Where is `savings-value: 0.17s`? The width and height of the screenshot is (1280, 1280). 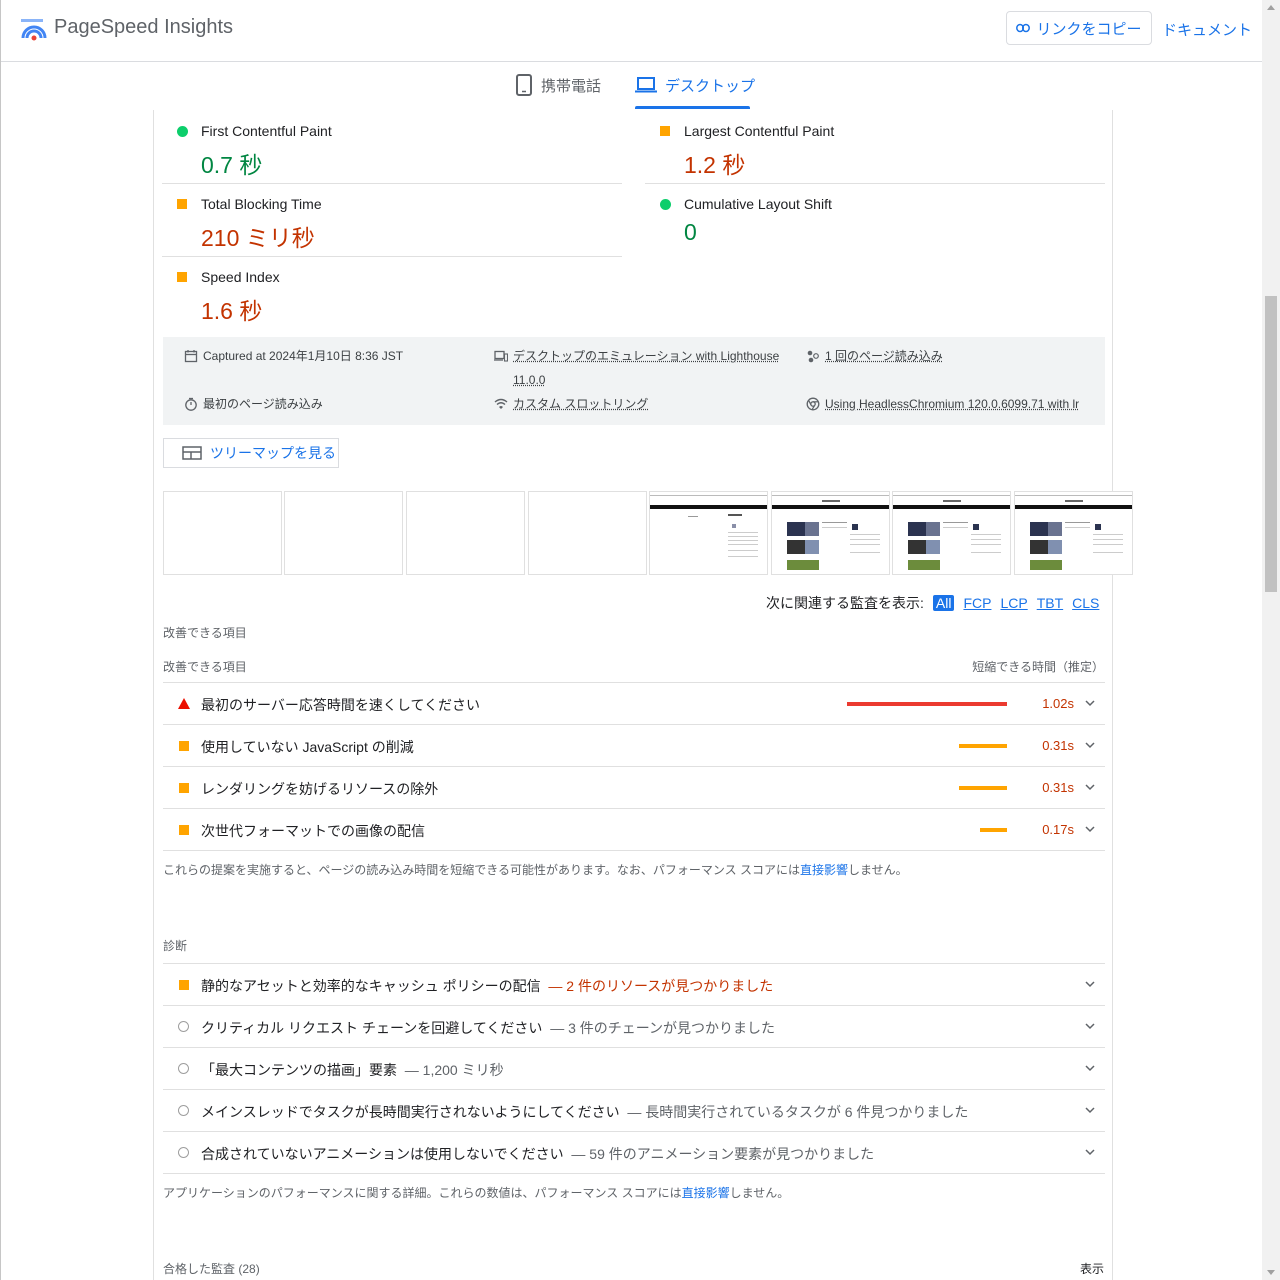
savings-value: 0.17s is located at coordinates (1058, 829).